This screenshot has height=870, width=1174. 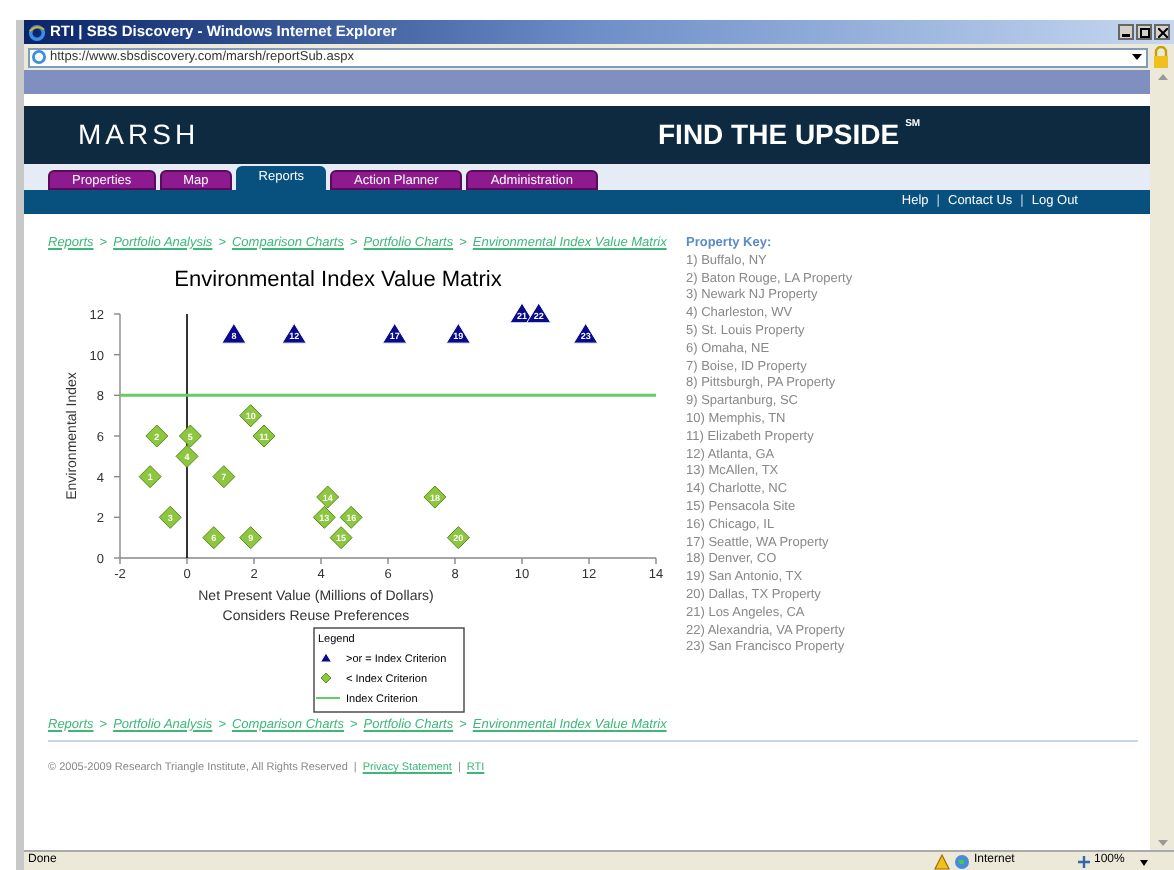 I want to click on close-button, so click(x=1162, y=32).